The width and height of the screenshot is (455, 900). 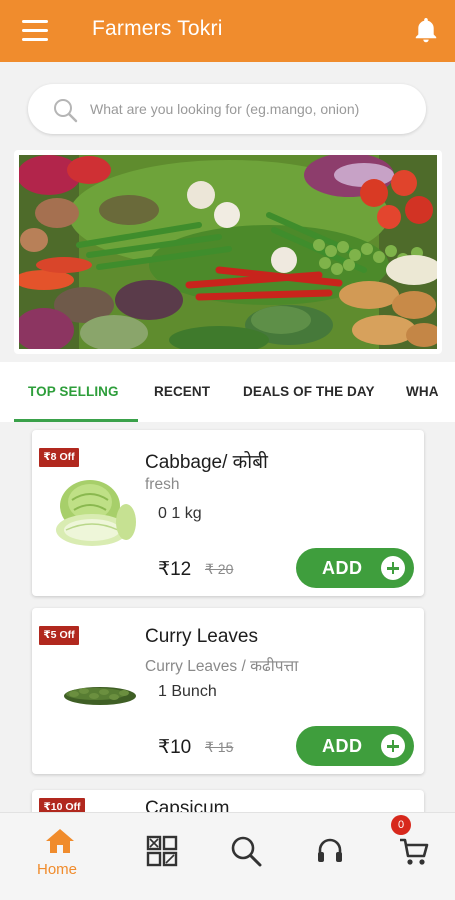 What do you see at coordinates (157, 28) in the screenshot?
I see `app-title: Farmers Tokri` at bounding box center [157, 28].